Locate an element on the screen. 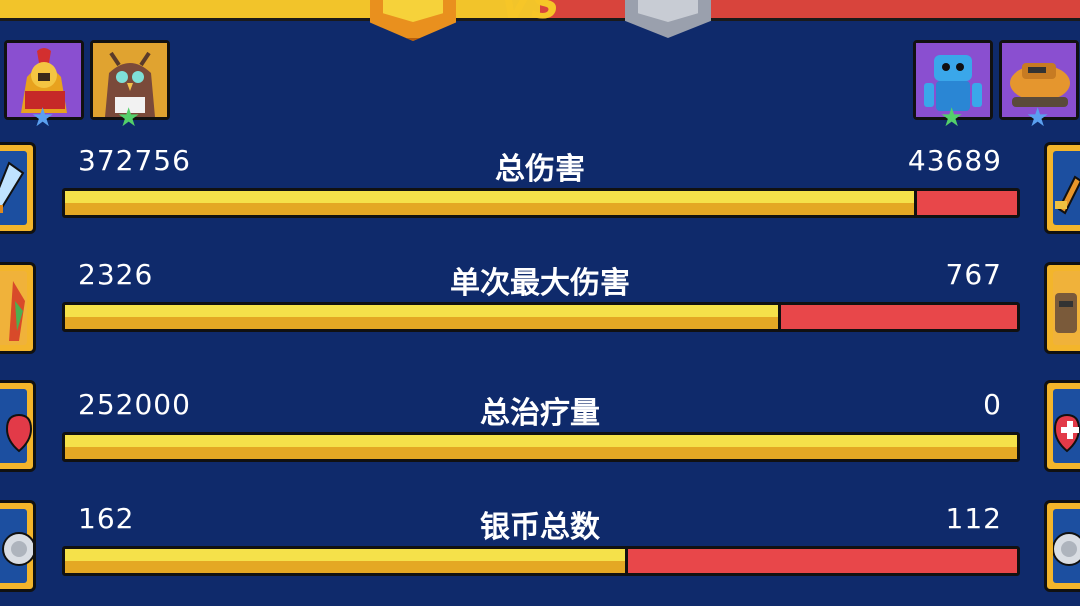 The image size is (1080, 606). total-silver-label: 银币总数 is located at coordinates (540, 527).